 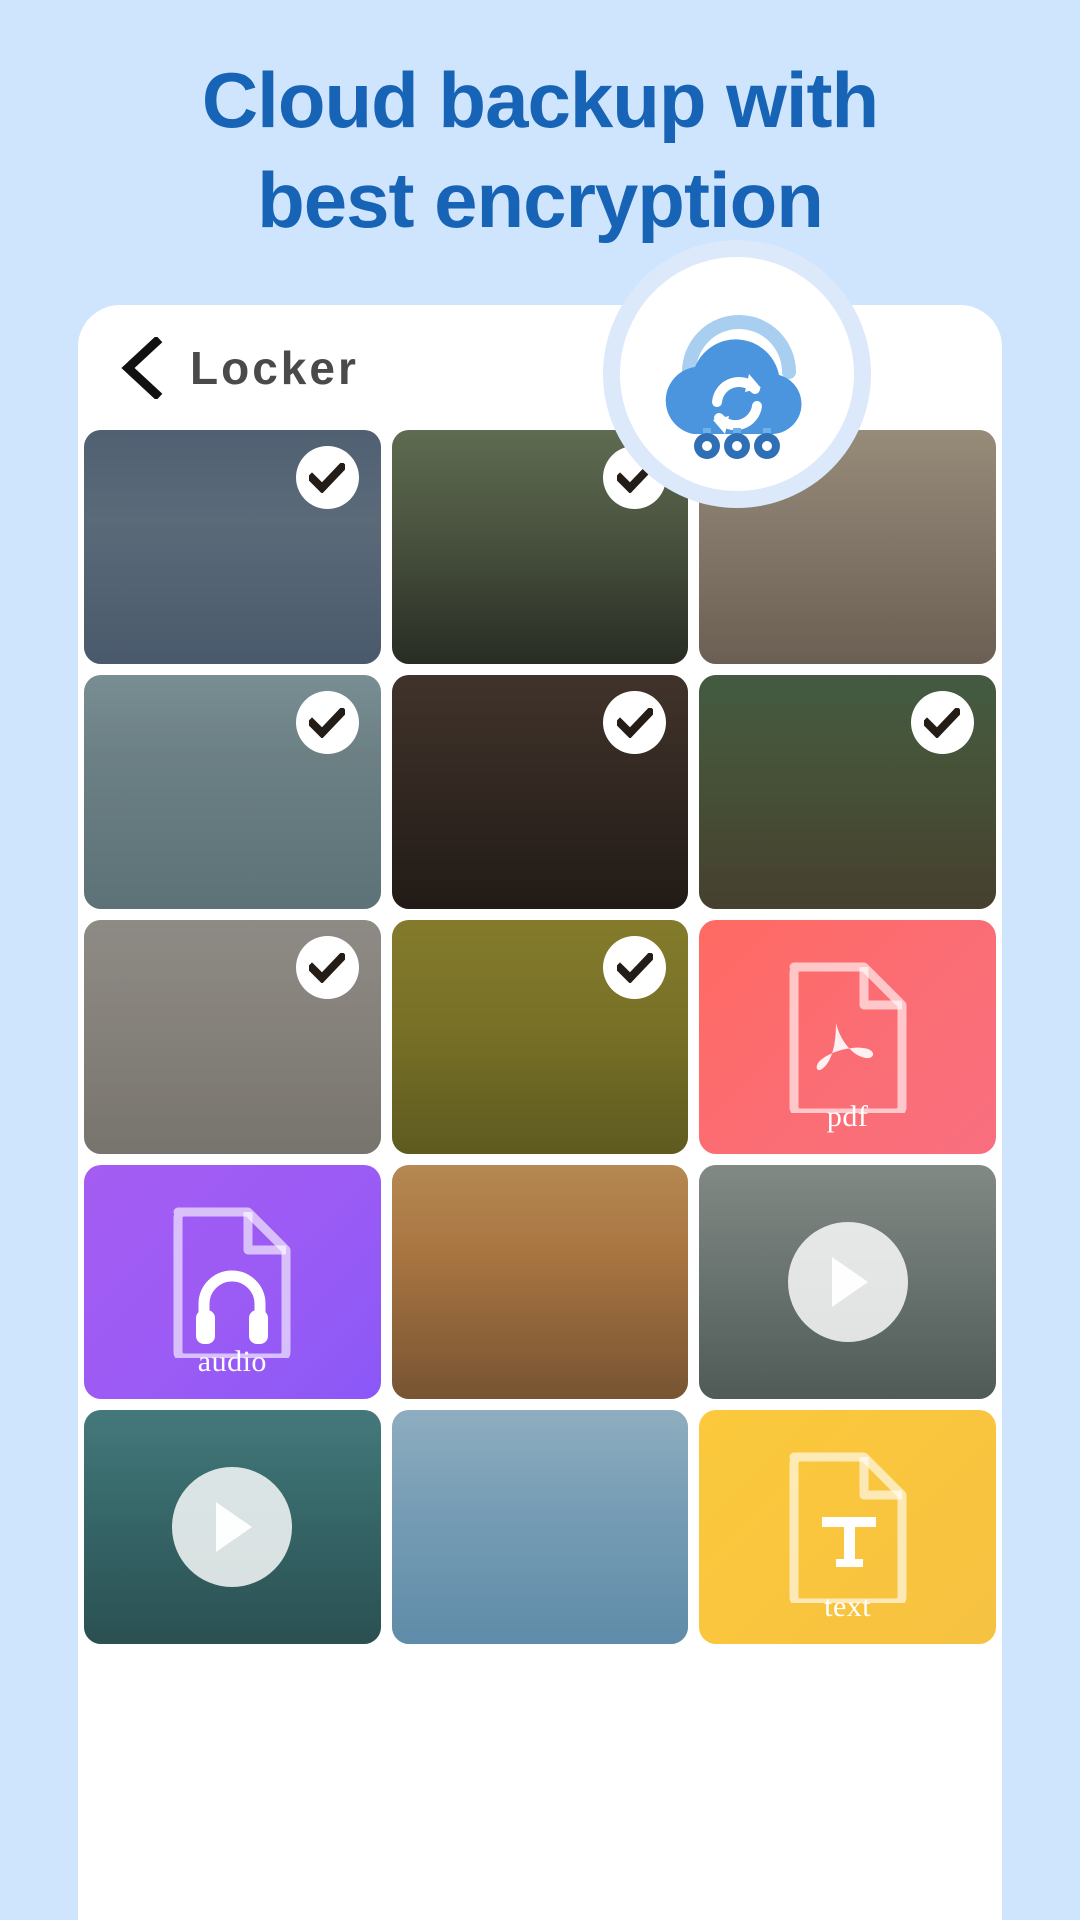 What do you see at coordinates (844, 1047) in the screenshot?
I see `pdf-glyph` at bounding box center [844, 1047].